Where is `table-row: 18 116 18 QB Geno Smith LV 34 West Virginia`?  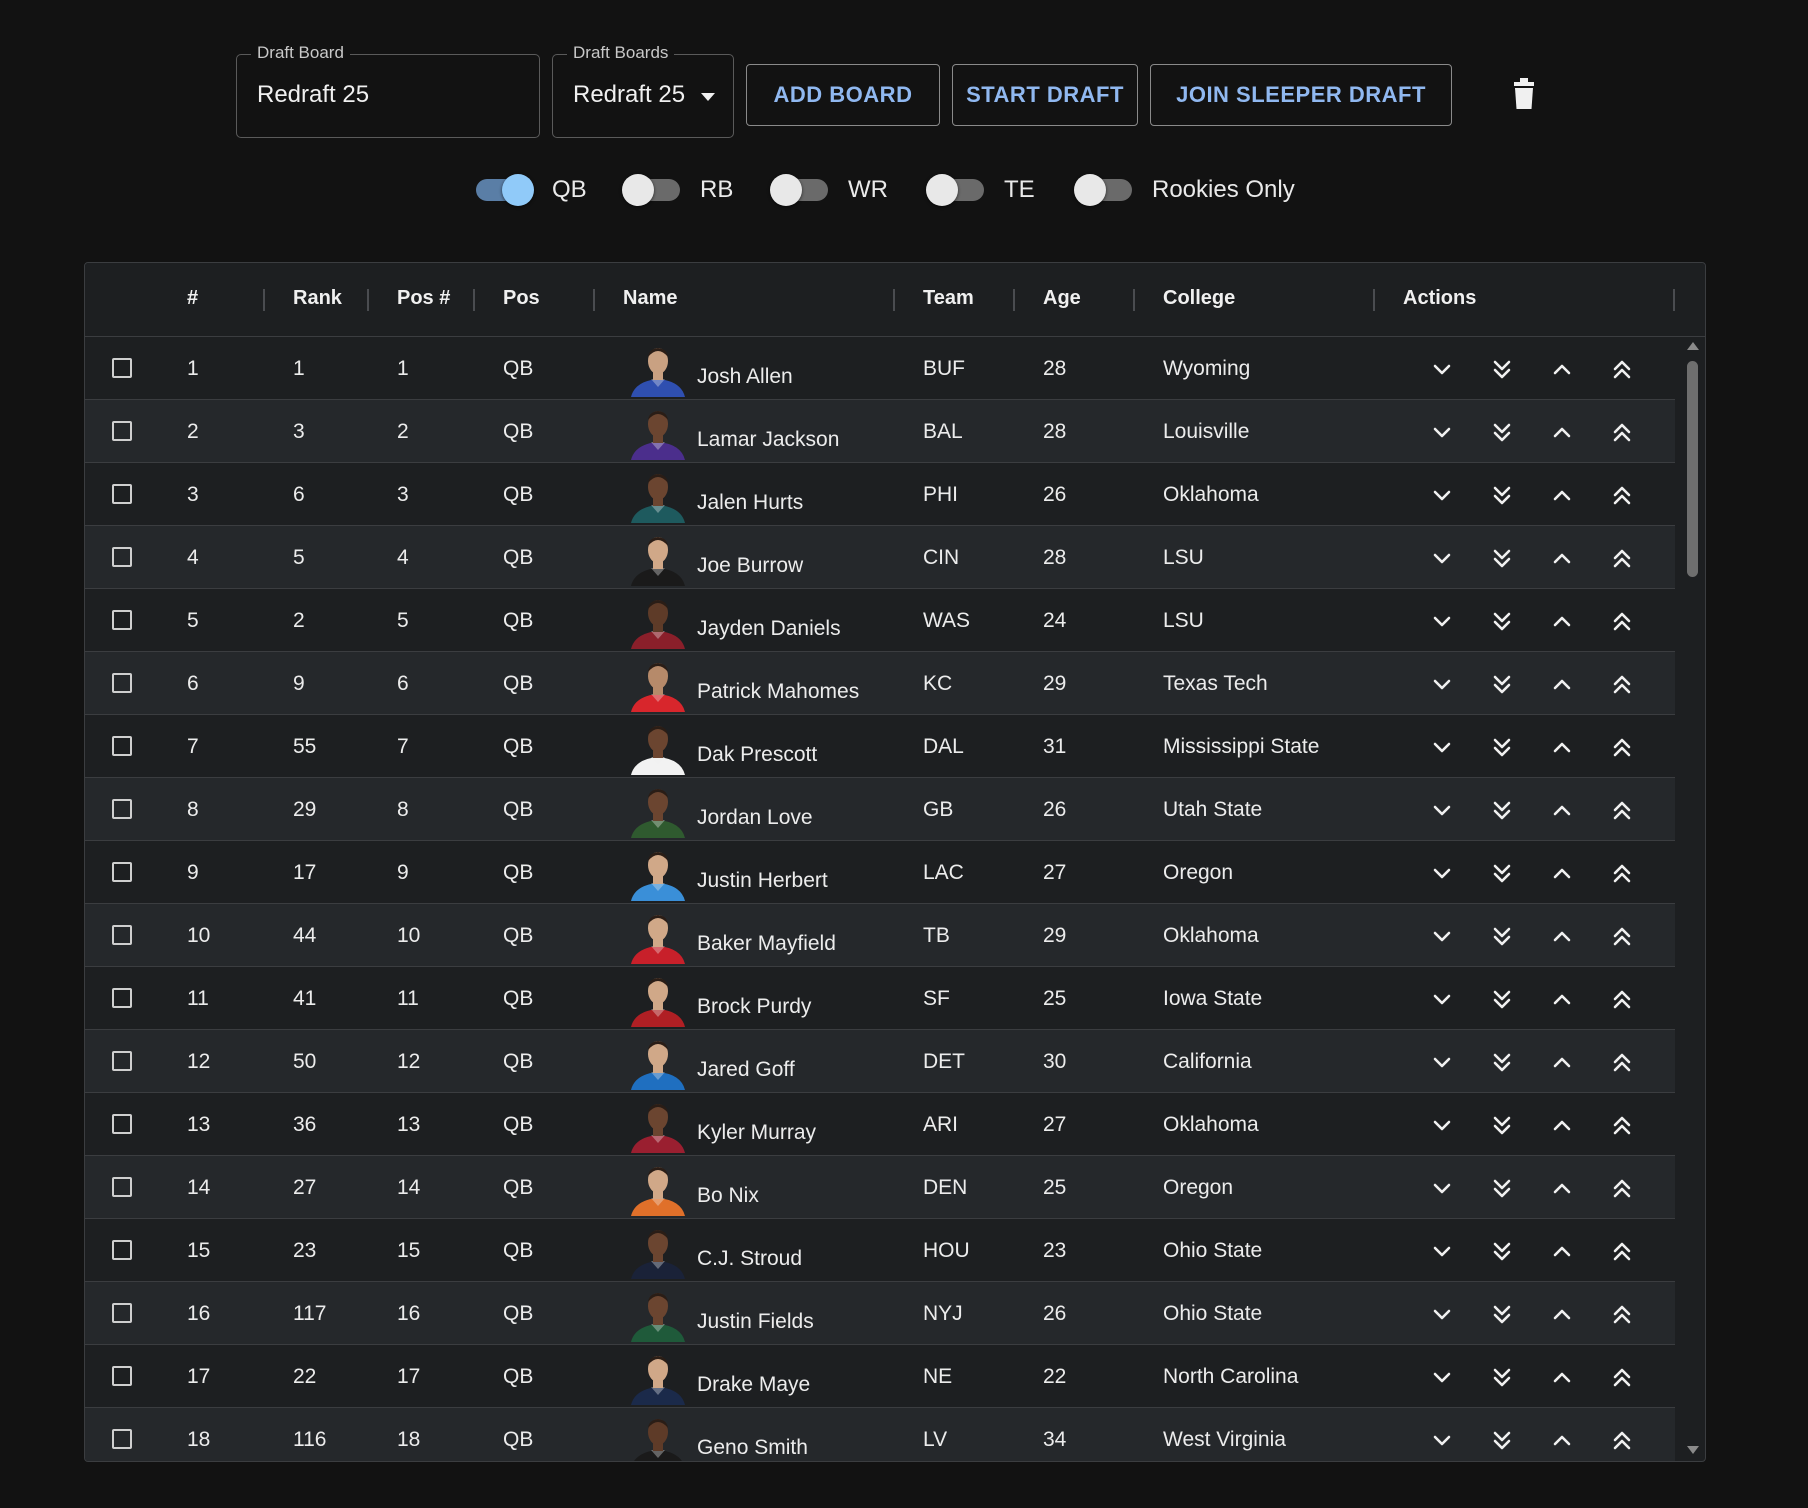 table-row: 18 116 18 QB Geno Smith LV 34 West Virginia is located at coordinates (880, 1434).